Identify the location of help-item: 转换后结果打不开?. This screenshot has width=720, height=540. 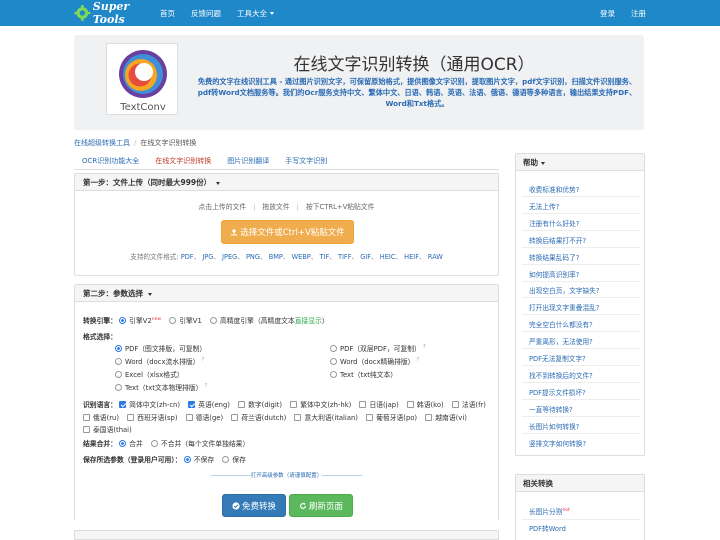
(557, 240).